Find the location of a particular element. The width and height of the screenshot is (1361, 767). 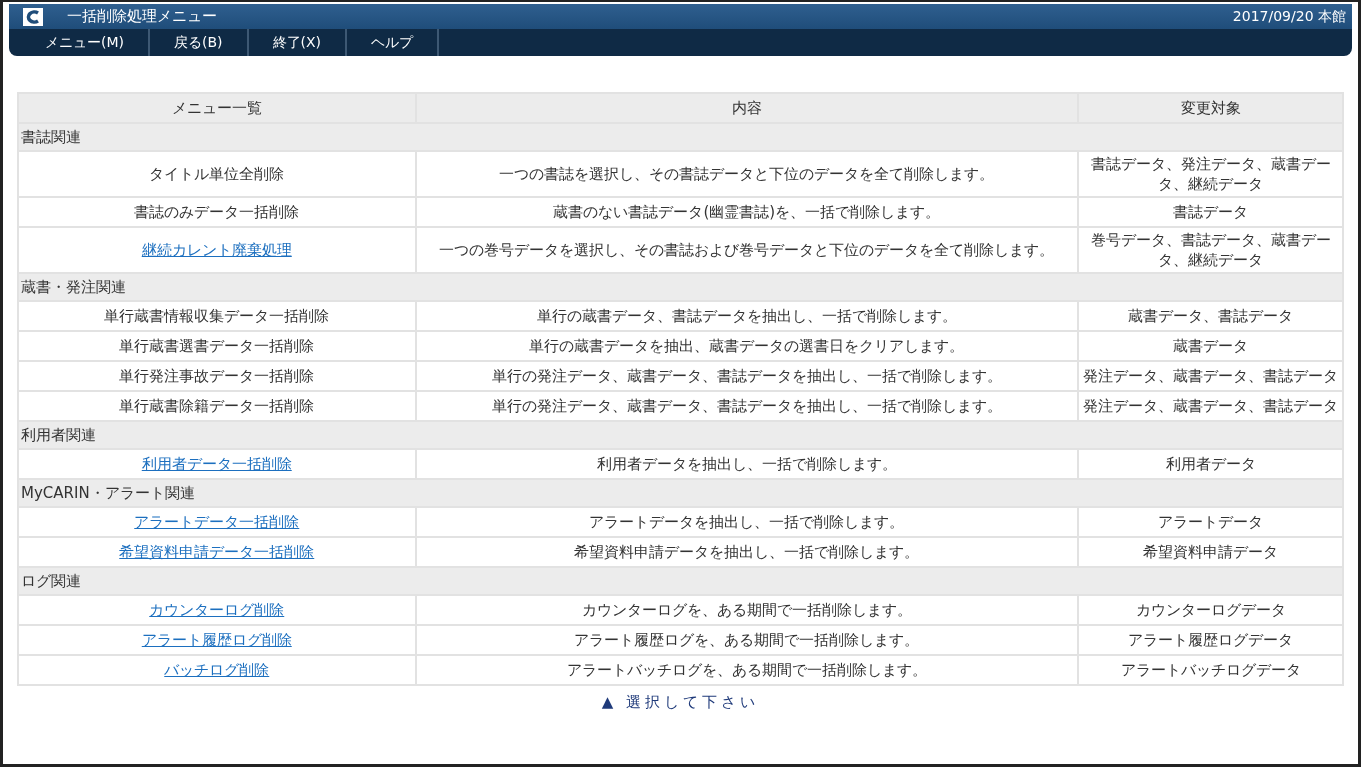

menu-item: 戻る(B) is located at coordinates (199, 42).